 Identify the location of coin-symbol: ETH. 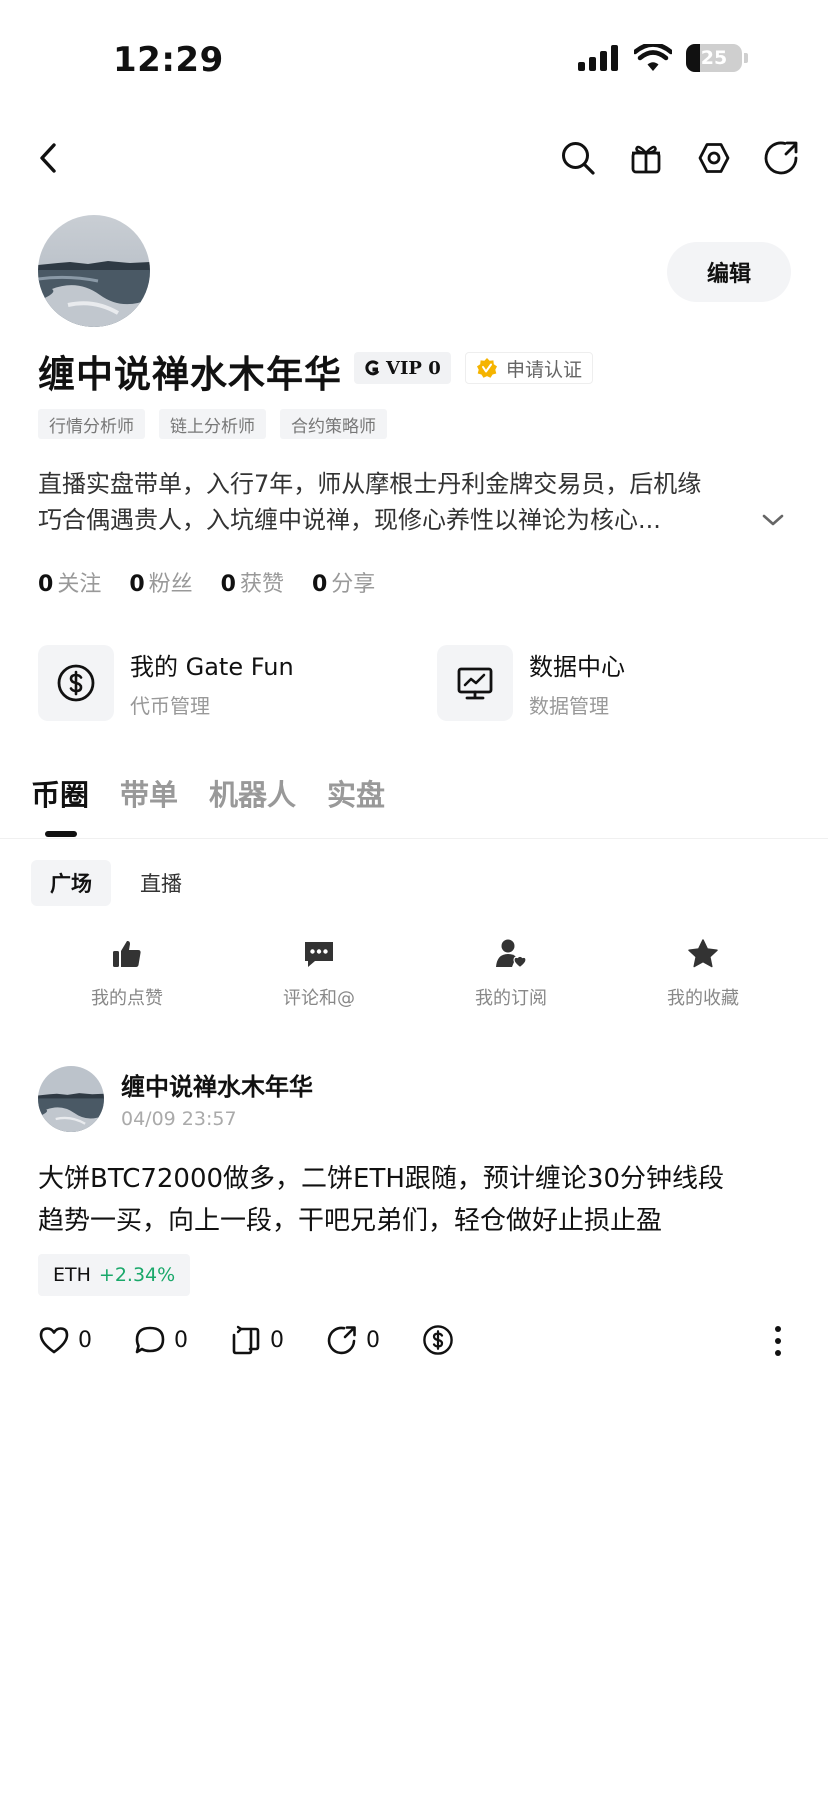
(72, 1275).